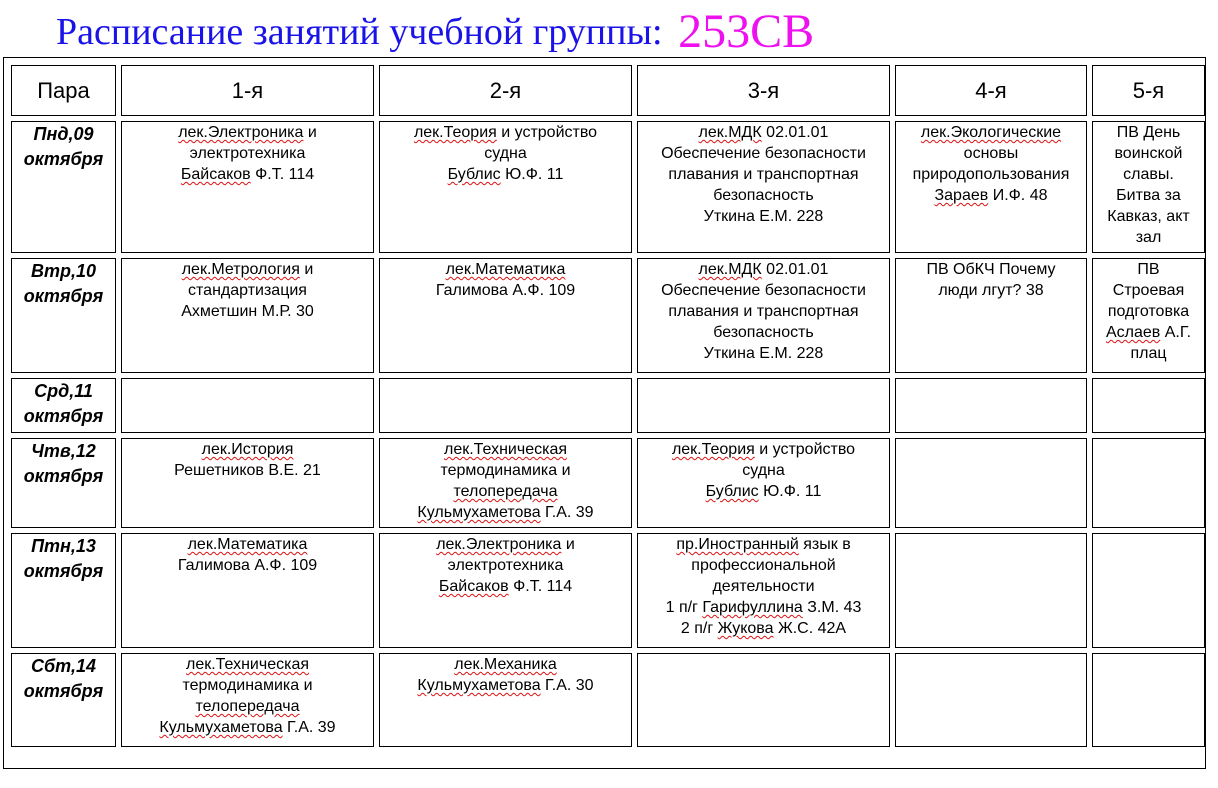  I want to click on spellcheck-word: лек.Техническая, so click(505, 449).